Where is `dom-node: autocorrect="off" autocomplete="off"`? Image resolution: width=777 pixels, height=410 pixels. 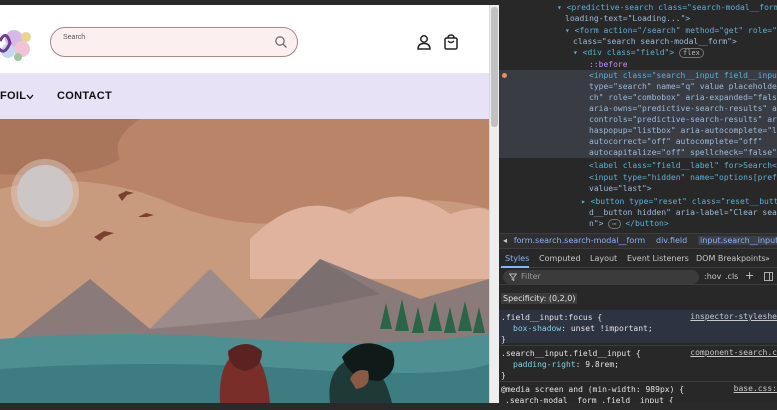 dom-node: autocorrect="off" autocomplete="off" is located at coordinates (675, 141).